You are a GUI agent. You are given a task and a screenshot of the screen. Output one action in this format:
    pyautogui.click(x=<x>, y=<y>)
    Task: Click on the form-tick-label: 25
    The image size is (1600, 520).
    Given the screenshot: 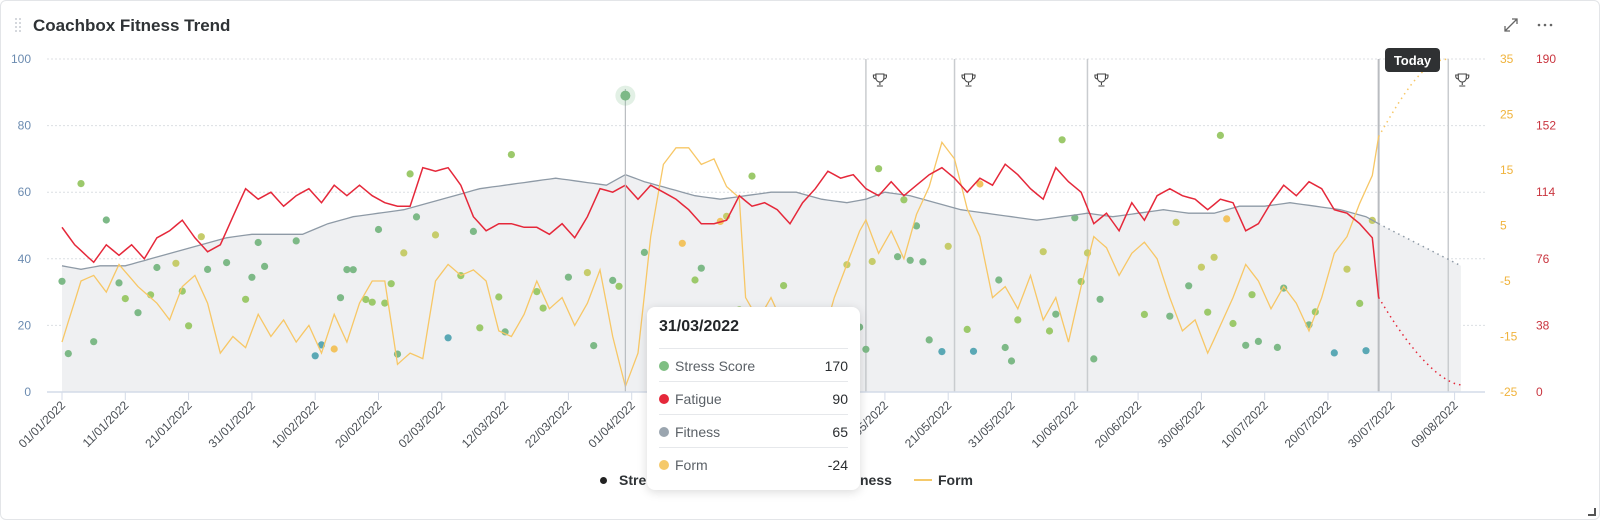 What is the action you would take?
    pyautogui.click(x=1507, y=115)
    